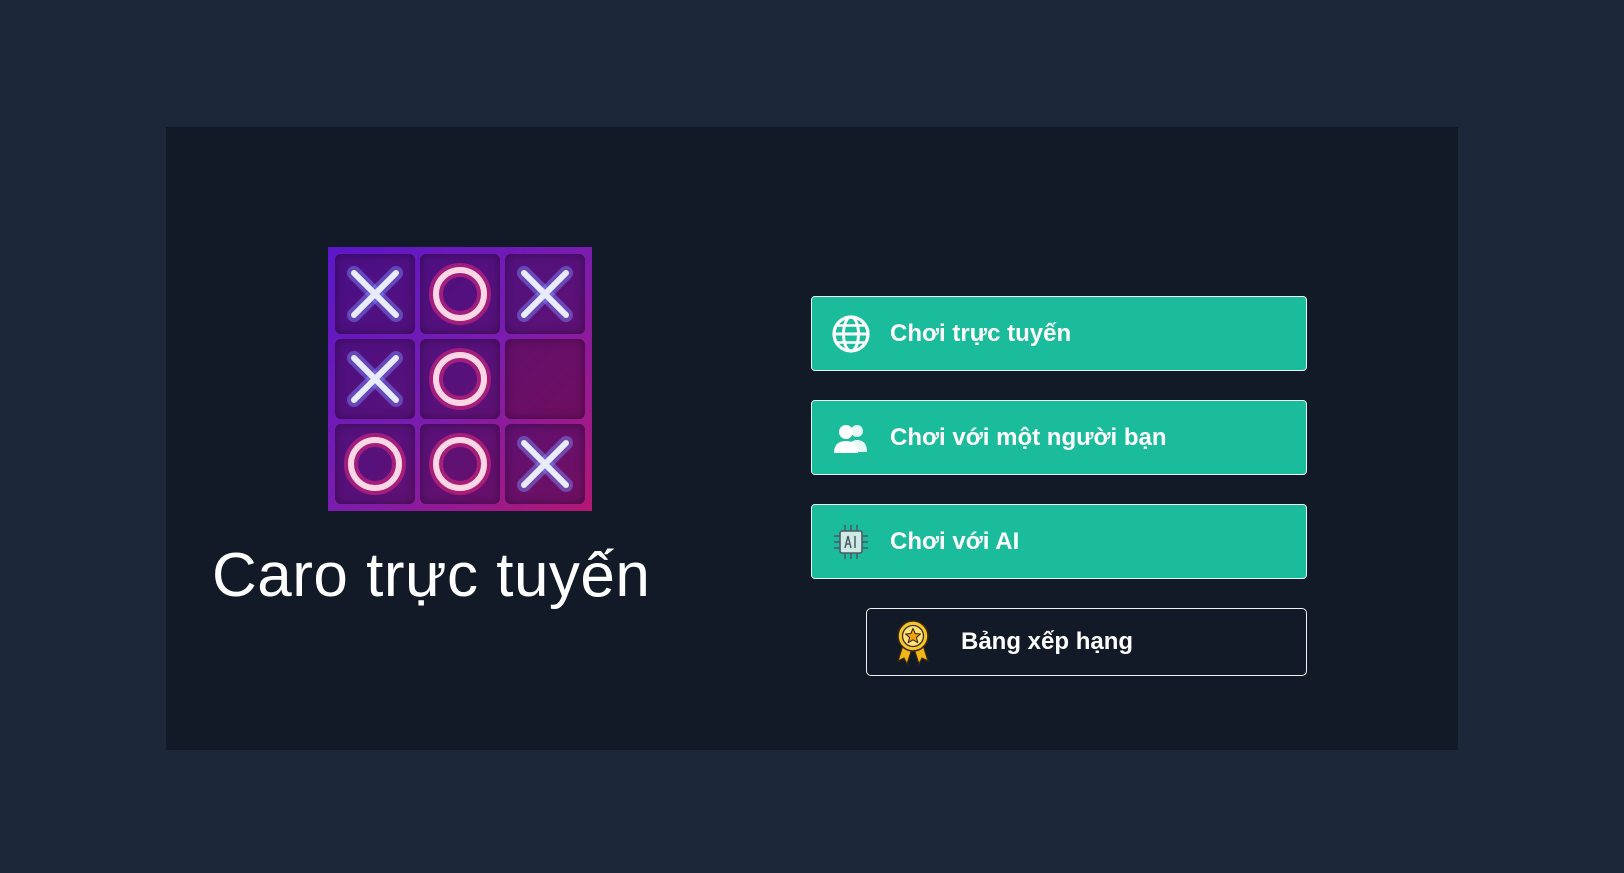 The height and width of the screenshot is (873, 1624). I want to click on play-with-ai-button: Chơi với AI, so click(1059, 541).